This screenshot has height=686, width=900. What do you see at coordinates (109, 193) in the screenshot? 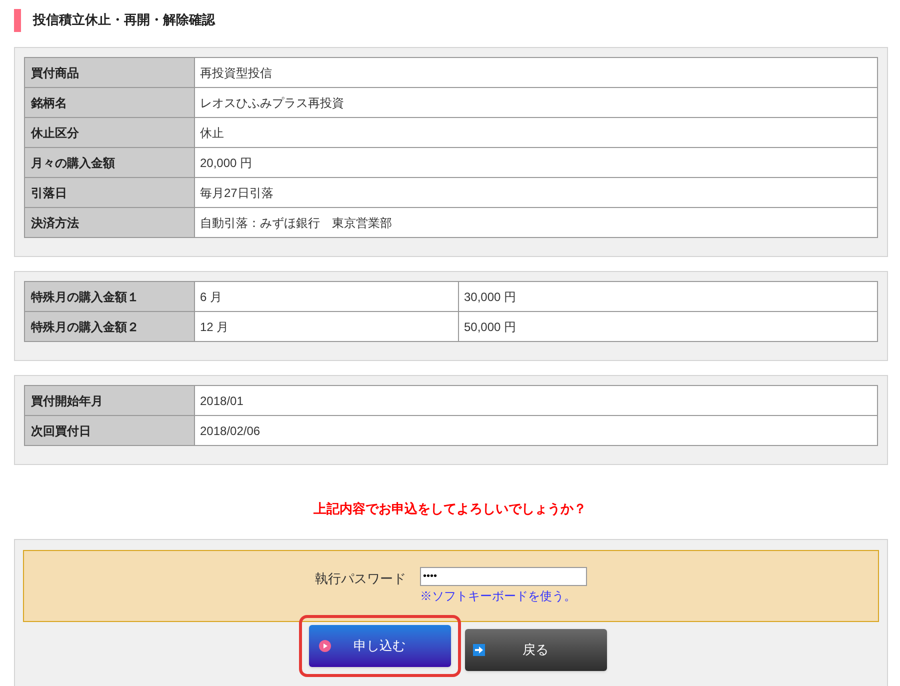
I see `row-label: 引落日` at bounding box center [109, 193].